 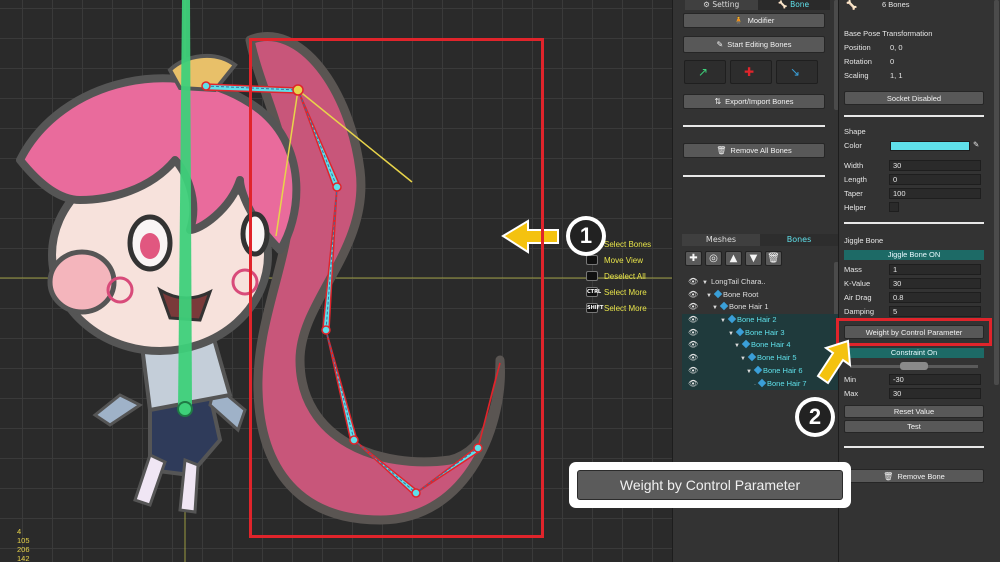 I want to click on hierarchy-tabs: Meshes Bones, so click(x=760, y=240).